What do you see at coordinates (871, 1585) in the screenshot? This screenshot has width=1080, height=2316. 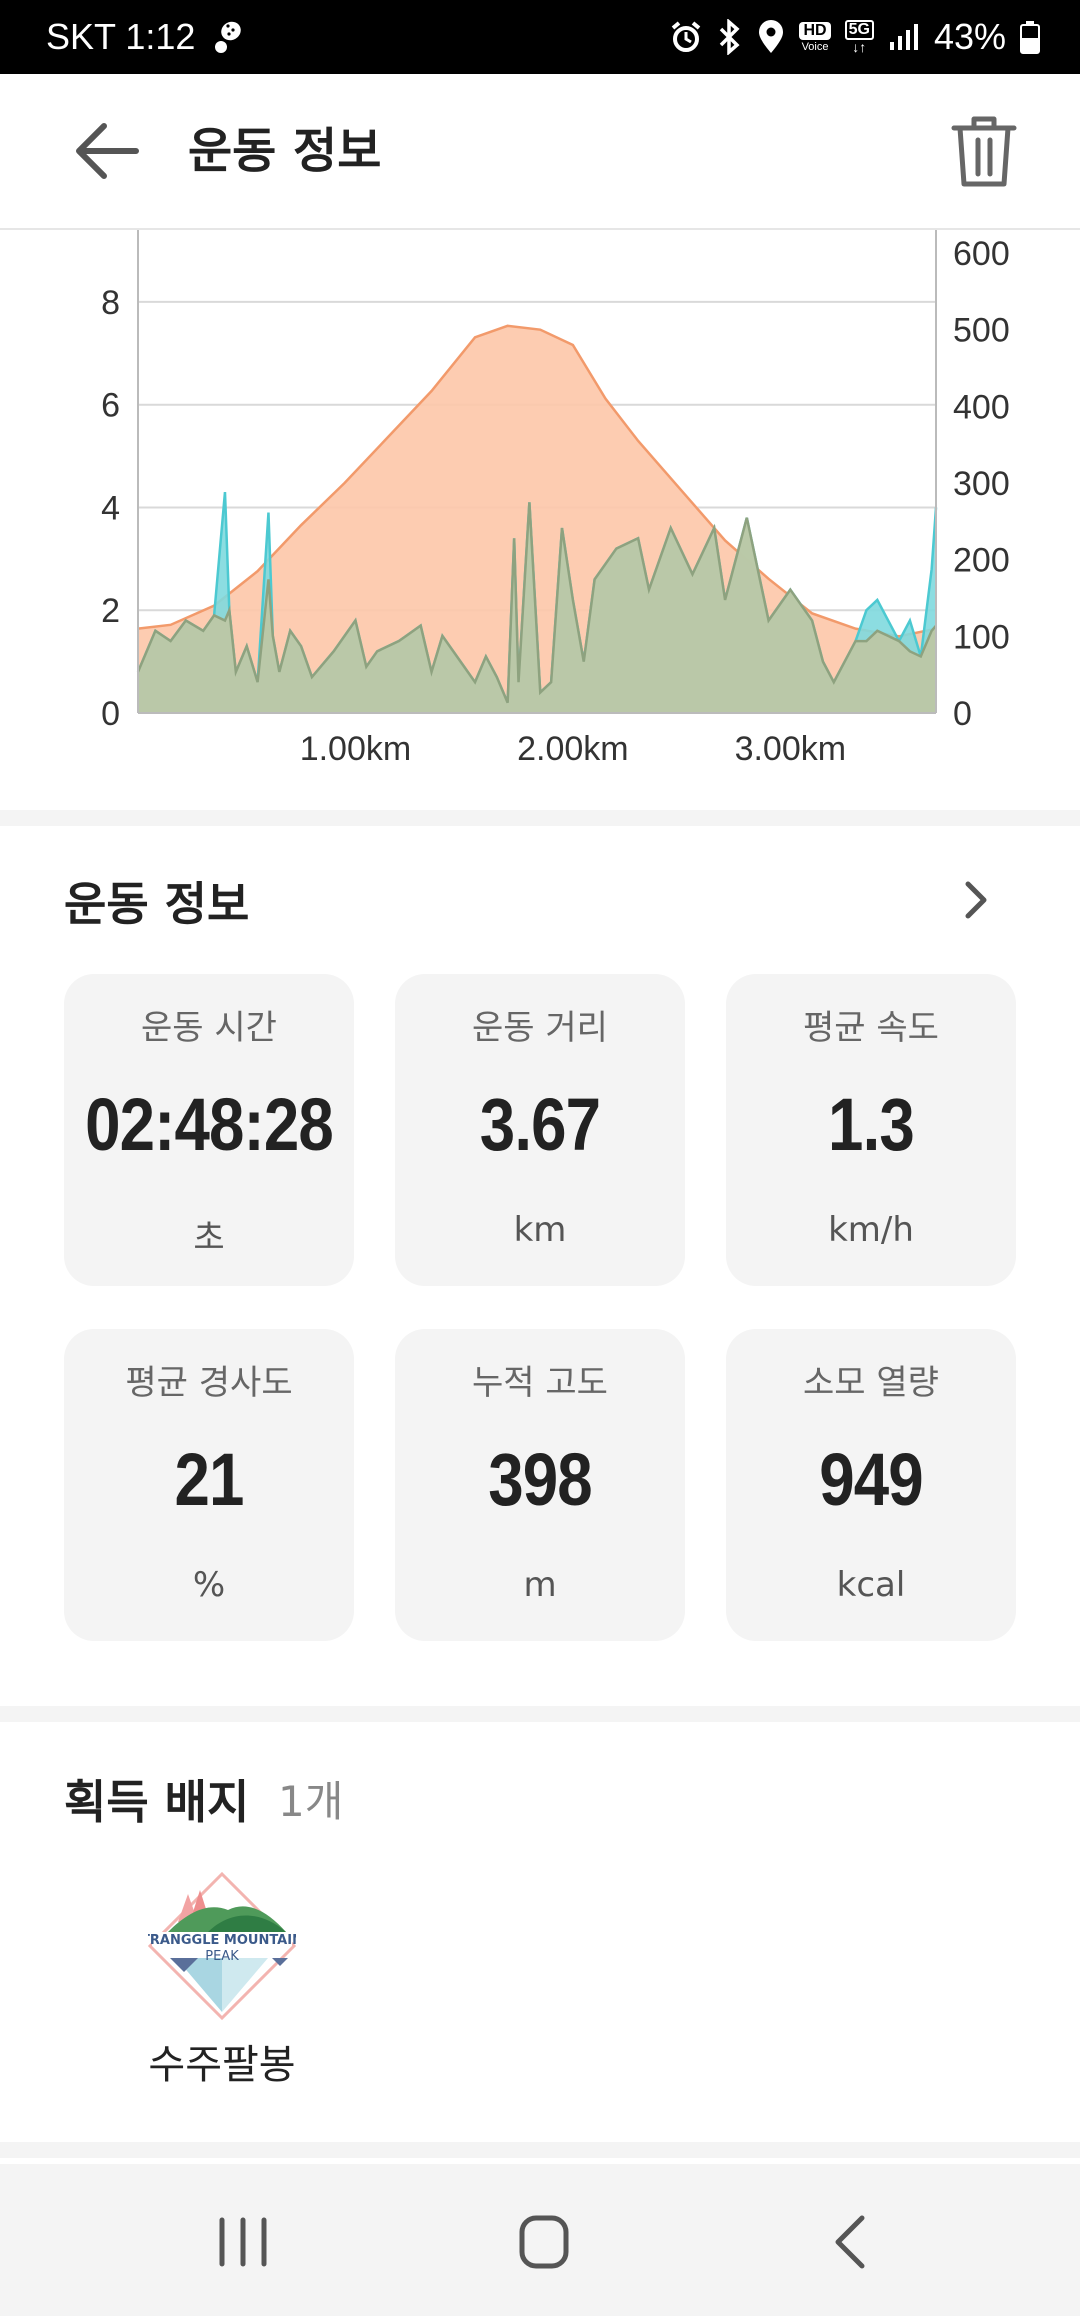 I see `stat-unit: kcal` at bounding box center [871, 1585].